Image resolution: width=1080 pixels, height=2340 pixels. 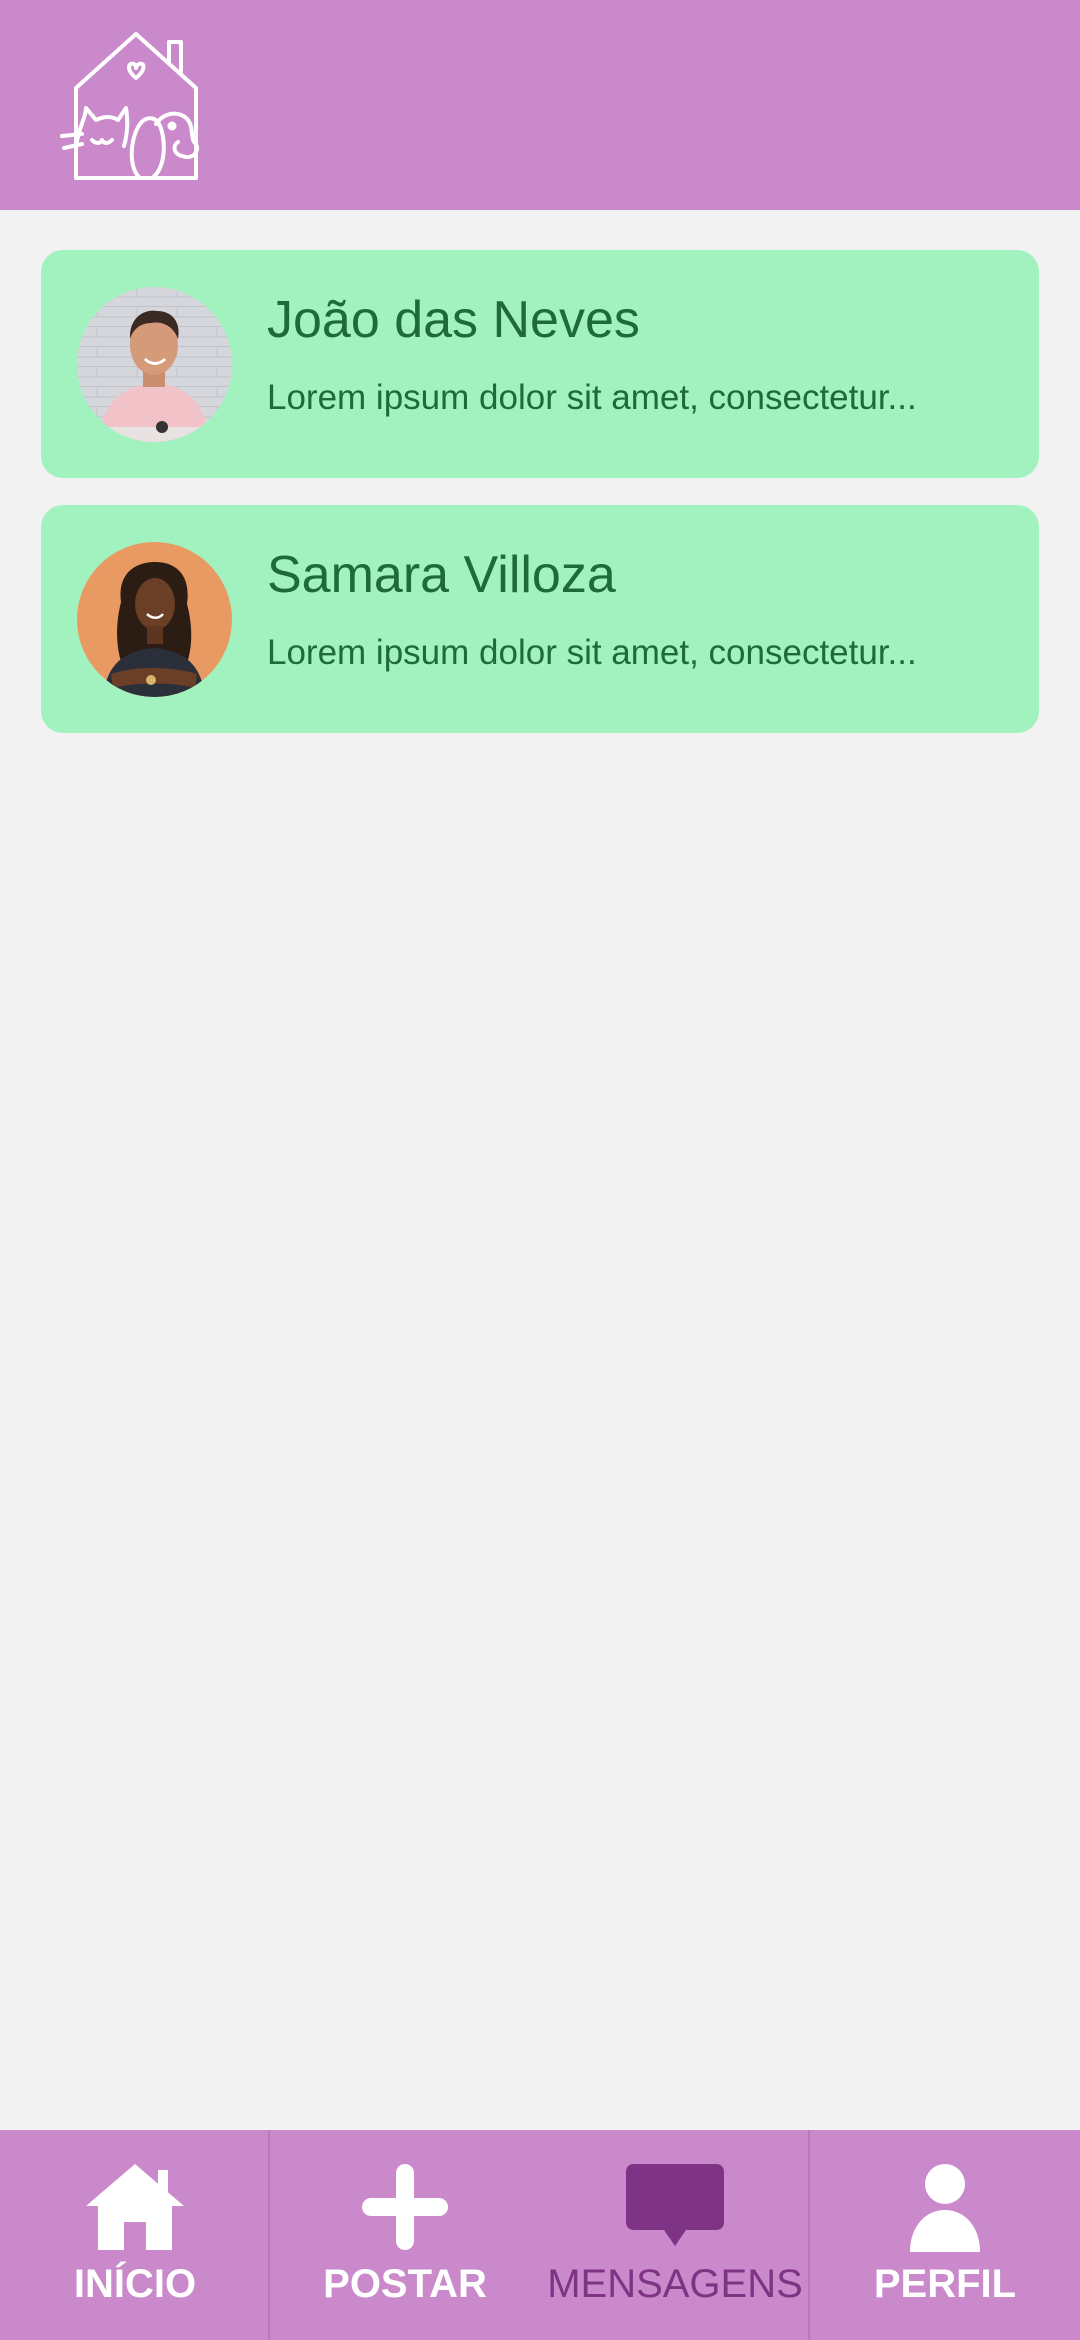 What do you see at coordinates (675, 2284) in the screenshot?
I see `nav-label: MENSAGENS` at bounding box center [675, 2284].